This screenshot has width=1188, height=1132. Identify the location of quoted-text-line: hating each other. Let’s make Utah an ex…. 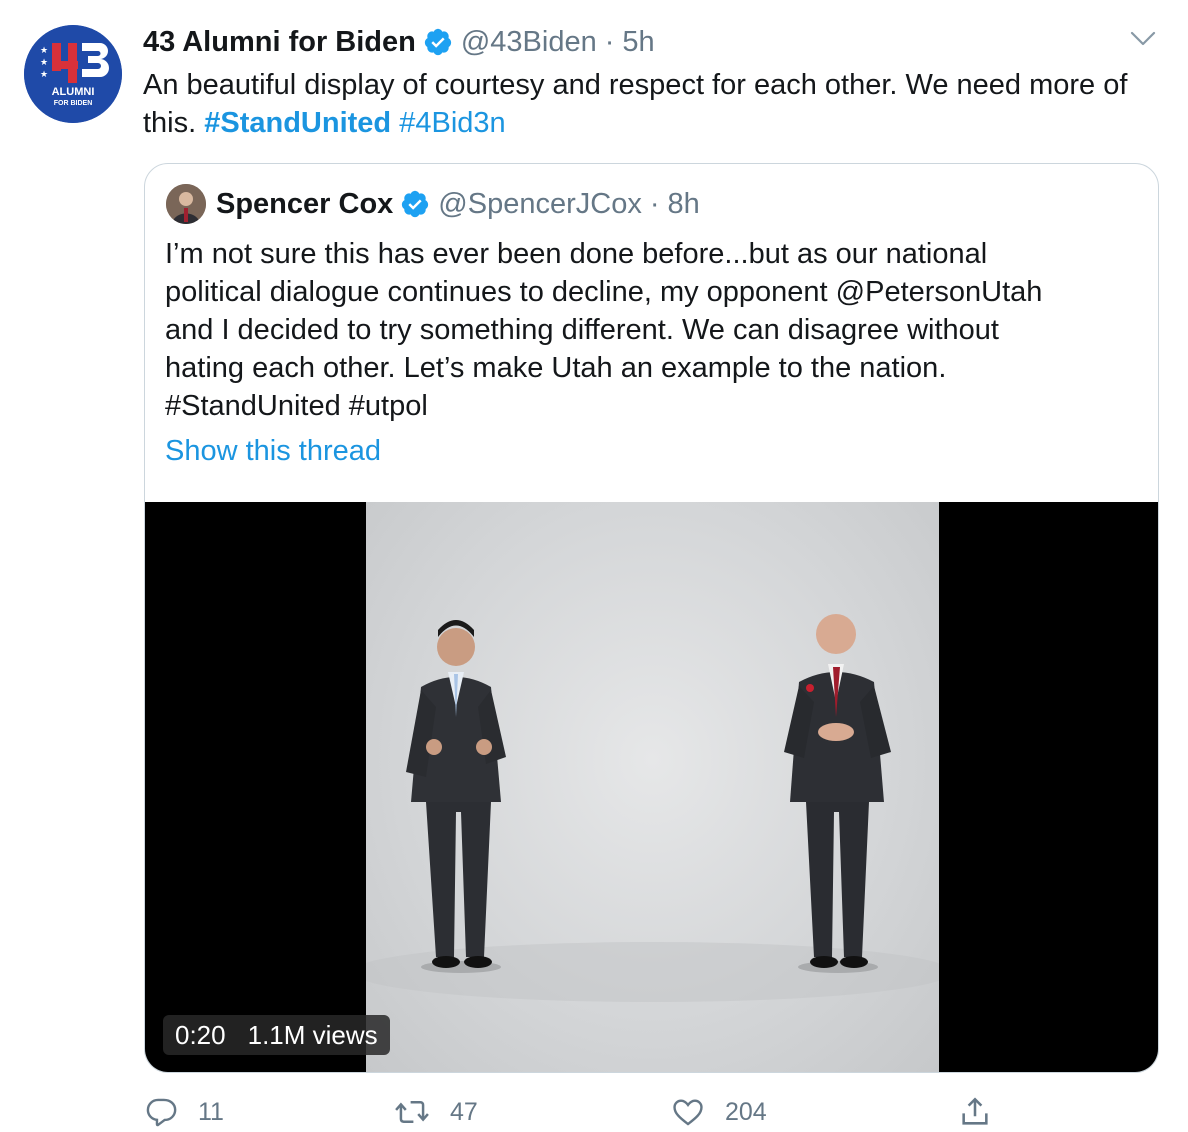
(556, 368).